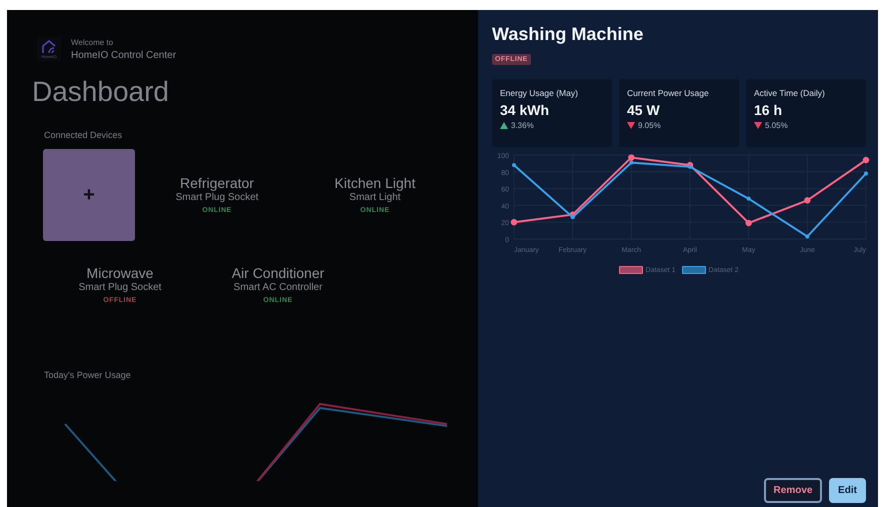 Image resolution: width=884 pixels, height=507 pixels. What do you see at coordinates (123, 55) in the screenshot?
I see `app-name: HomeIO Control Center` at bounding box center [123, 55].